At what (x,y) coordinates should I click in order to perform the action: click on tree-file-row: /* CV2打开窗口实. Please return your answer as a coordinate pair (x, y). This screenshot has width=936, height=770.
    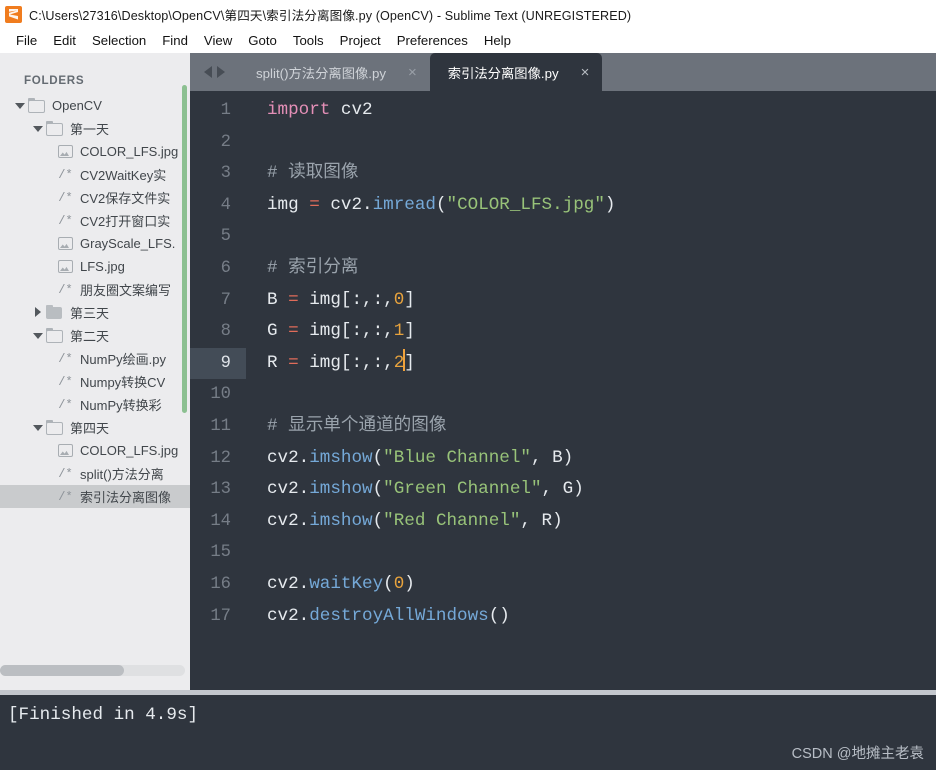
    Looking at the image, I should click on (95, 220).